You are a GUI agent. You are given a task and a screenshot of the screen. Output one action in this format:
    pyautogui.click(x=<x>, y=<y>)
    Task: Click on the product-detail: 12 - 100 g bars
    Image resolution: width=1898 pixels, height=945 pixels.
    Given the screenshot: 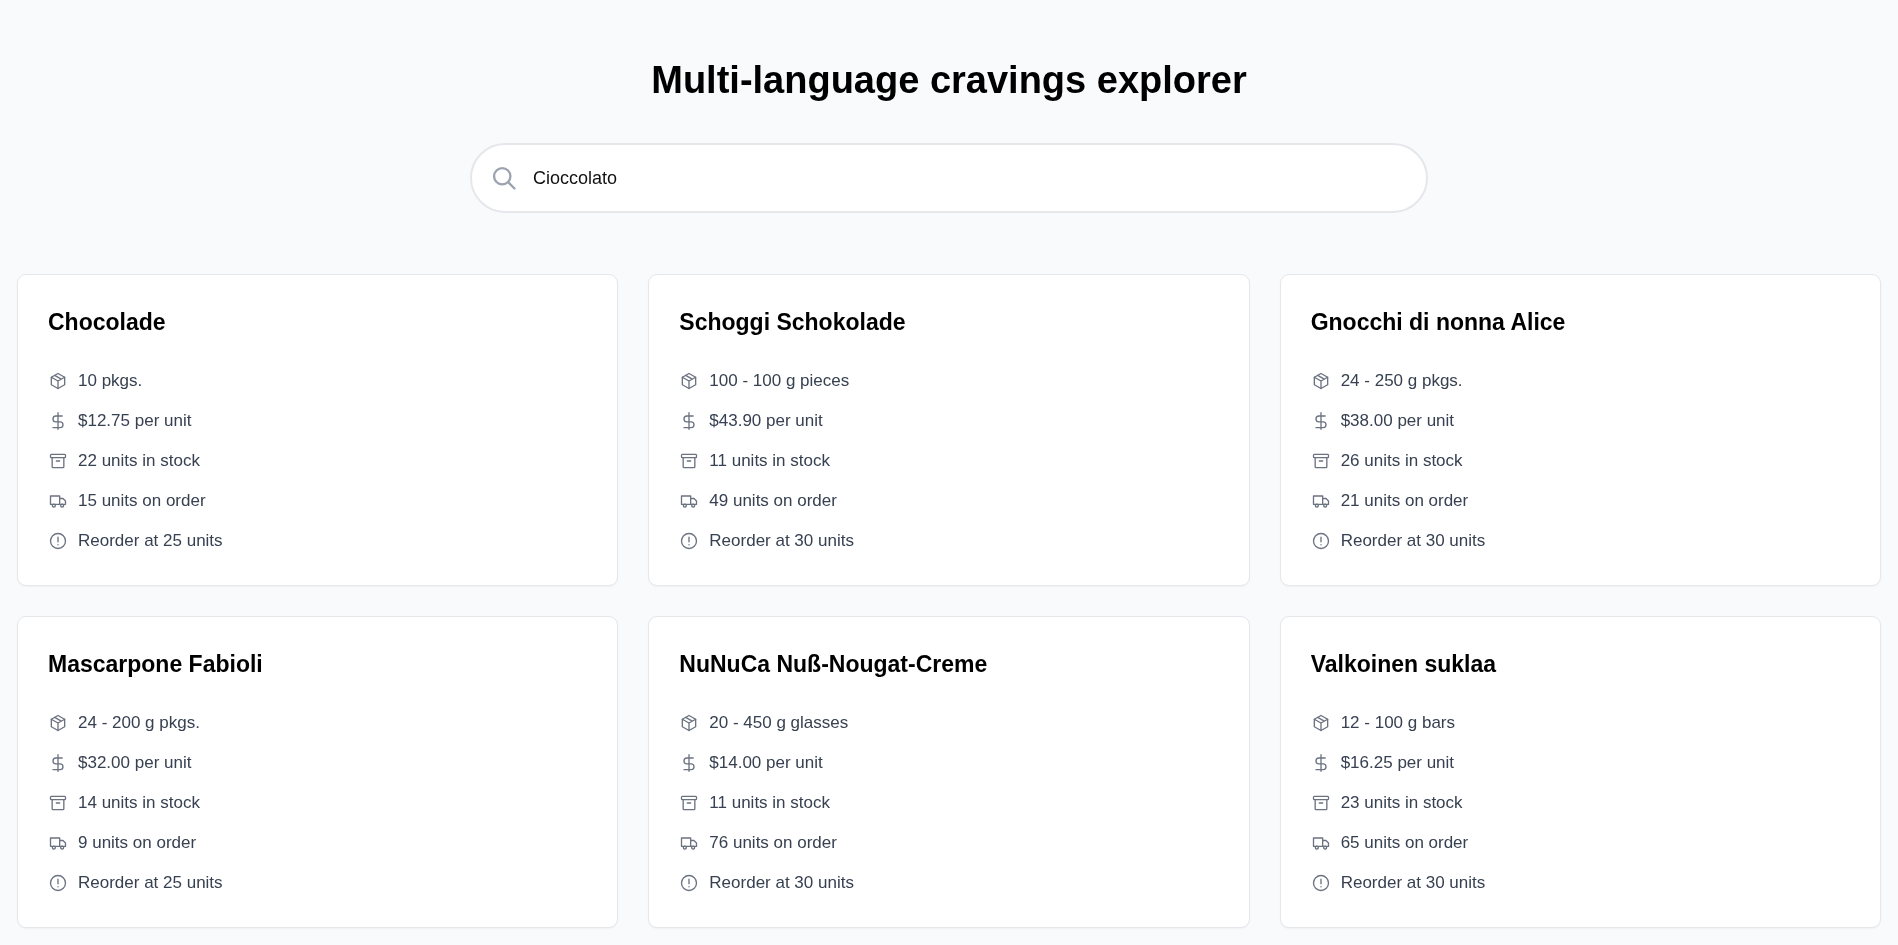 What is the action you would take?
    pyautogui.click(x=1397, y=723)
    